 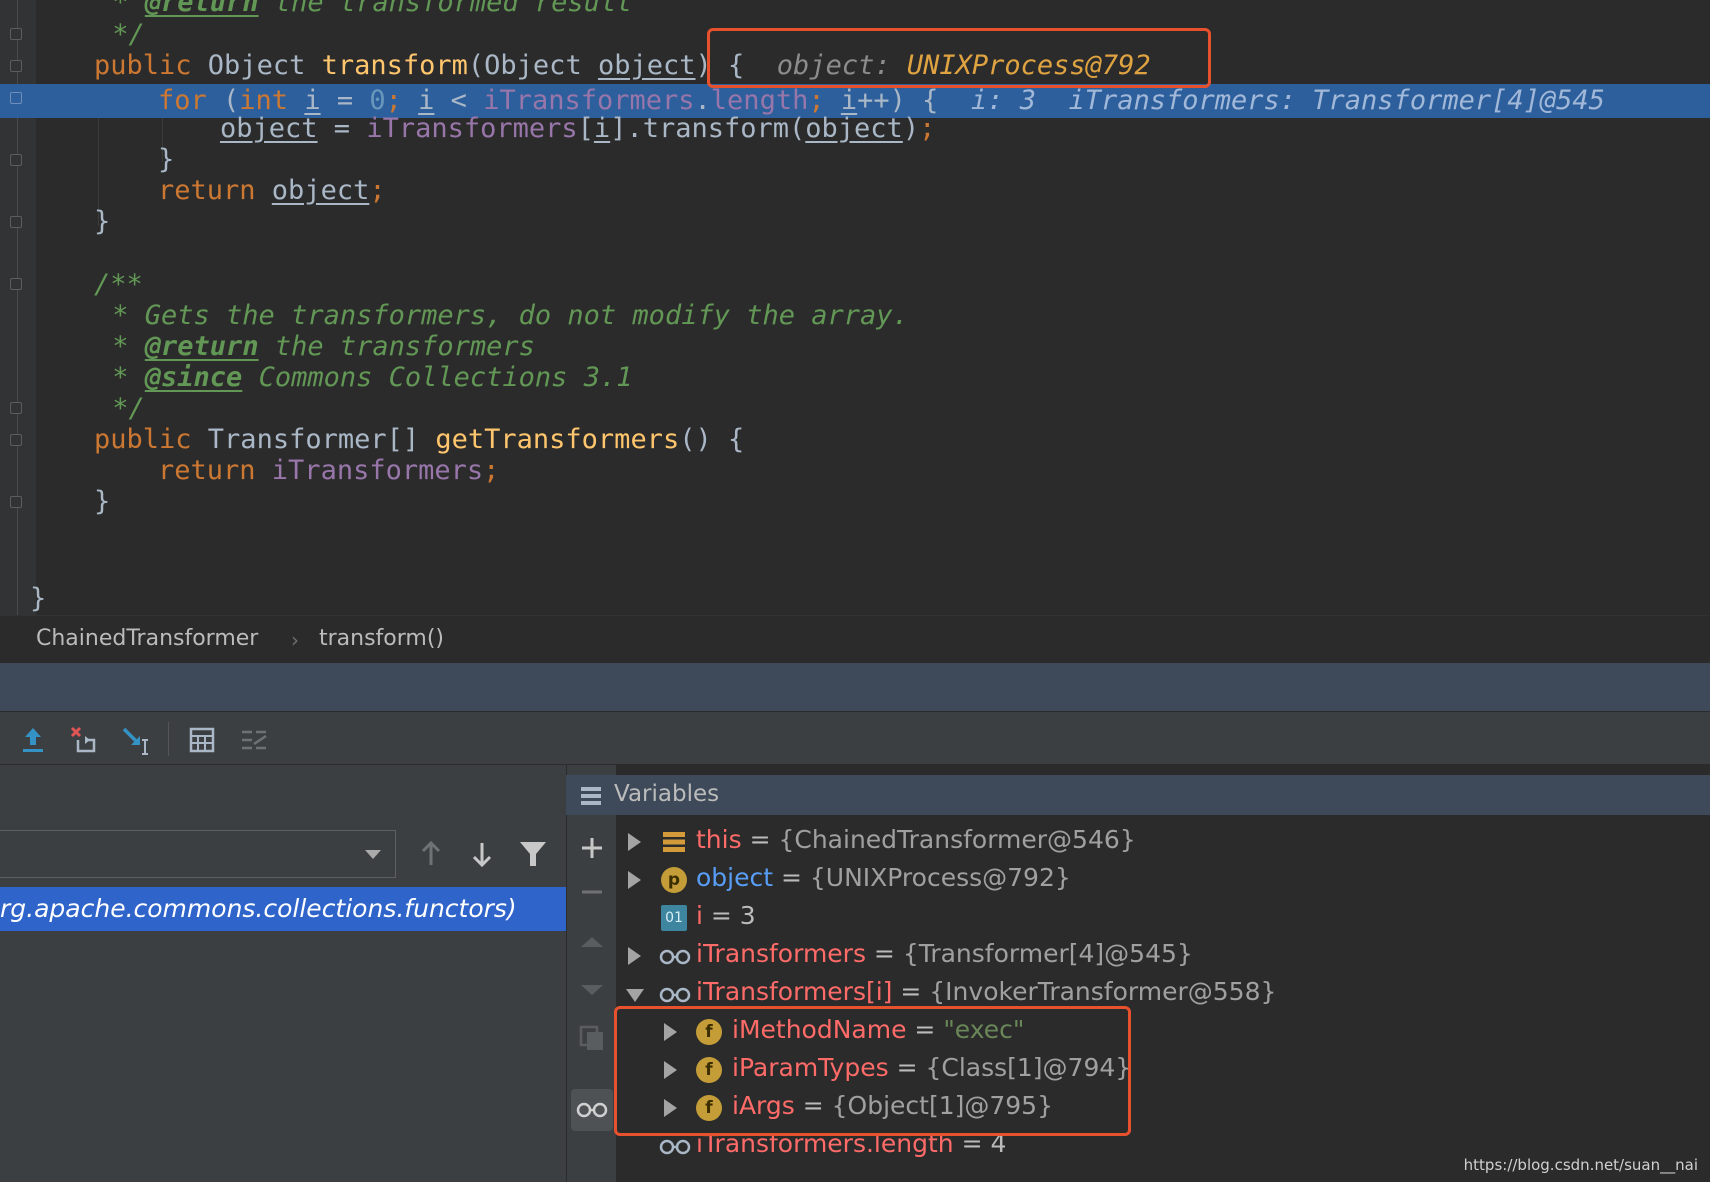 I want to click on breadcrumb: ChainedTransformer › transform(), so click(x=855, y=639).